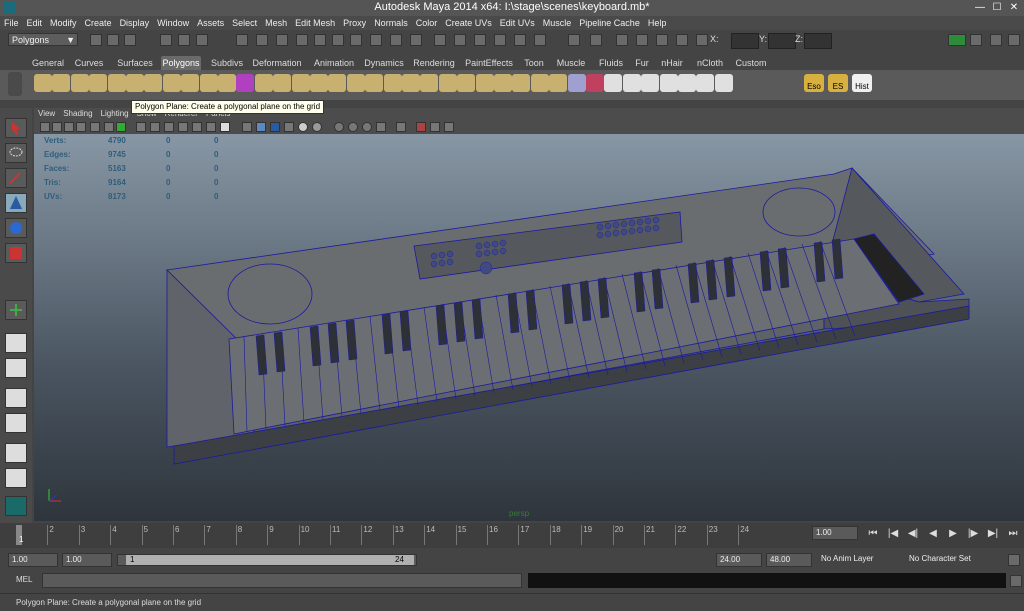 This screenshot has height=611, width=1024. Describe the element at coordinates (211, 127) in the screenshot. I see `isolate-select-icon` at that location.